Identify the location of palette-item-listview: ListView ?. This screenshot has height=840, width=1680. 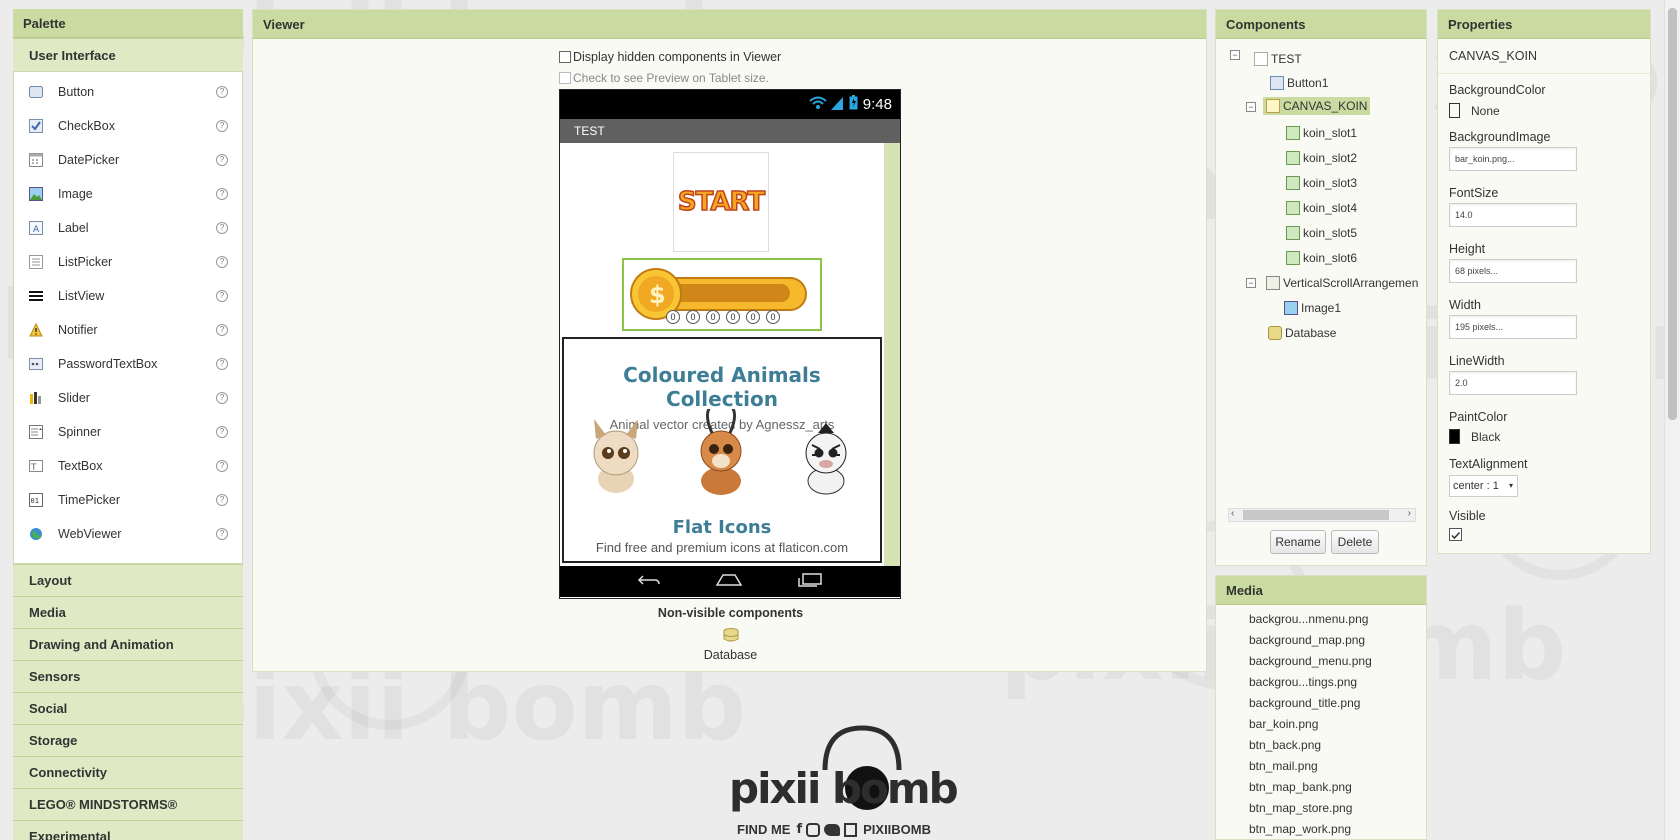
(128, 296).